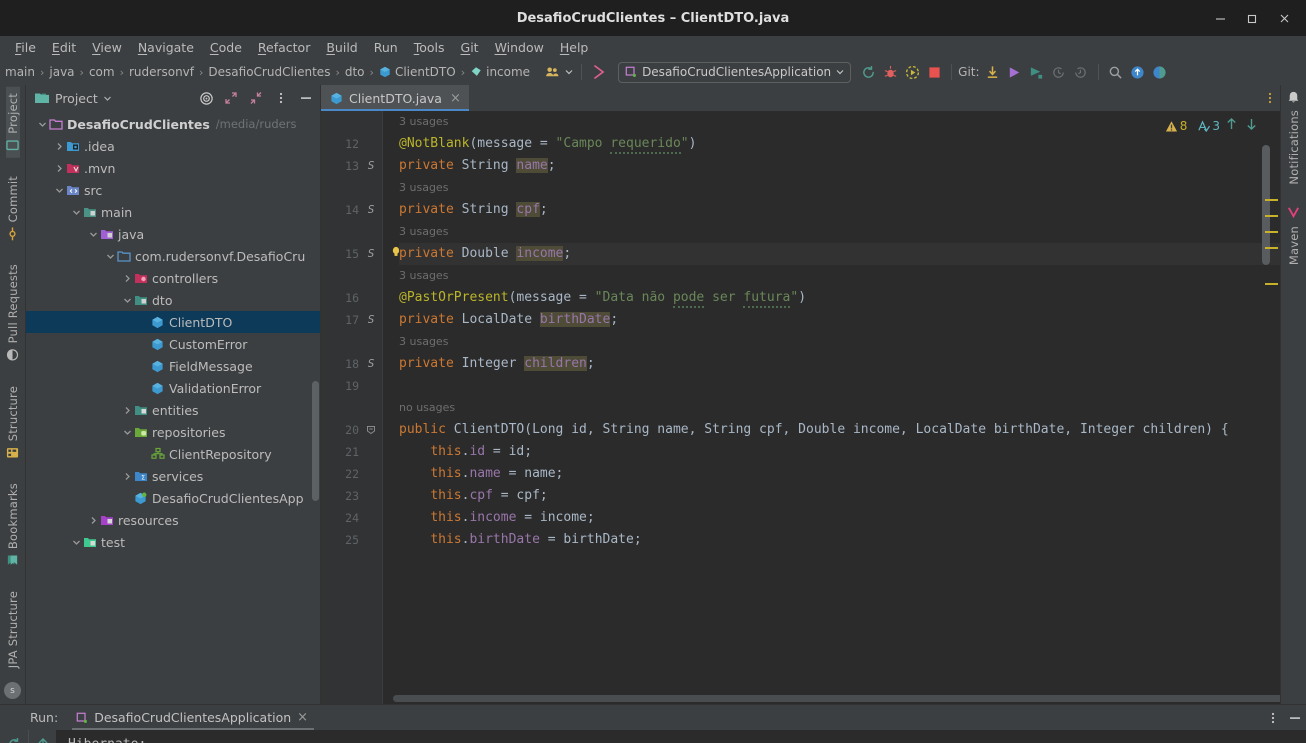 The image size is (1306, 743). I want to click on members-icon, so click(552, 72).